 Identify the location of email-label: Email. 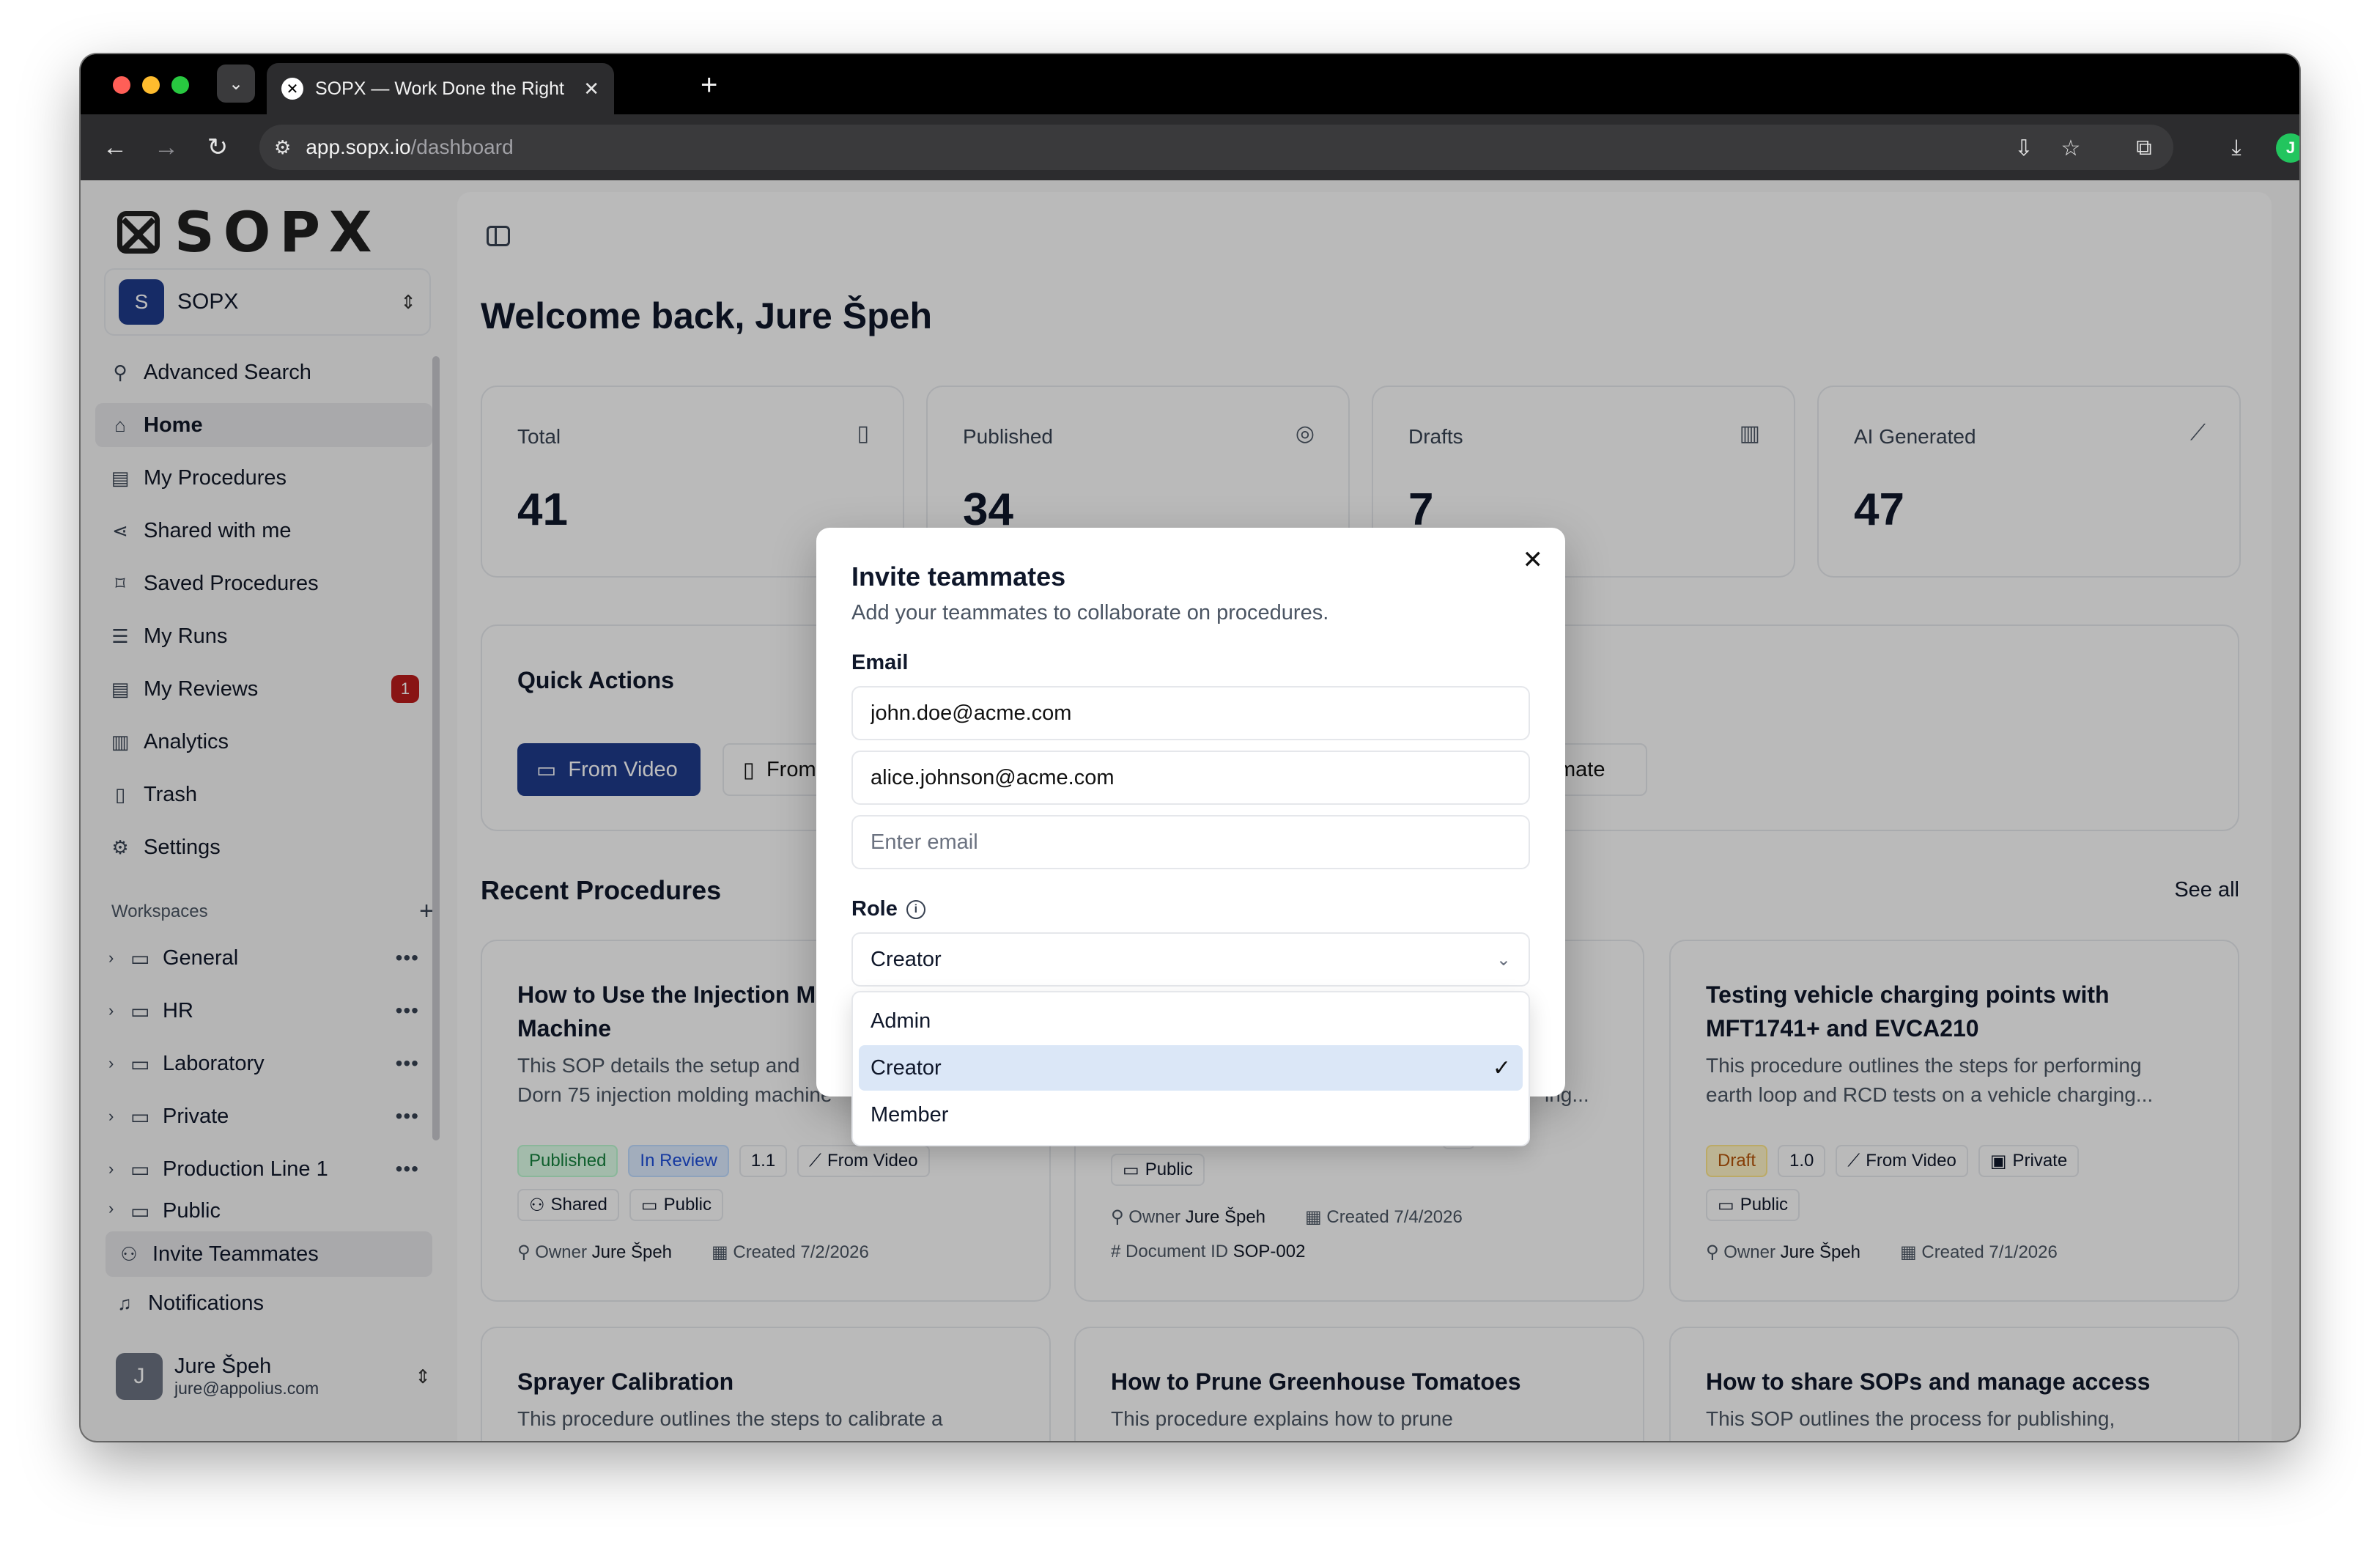
(880, 662).